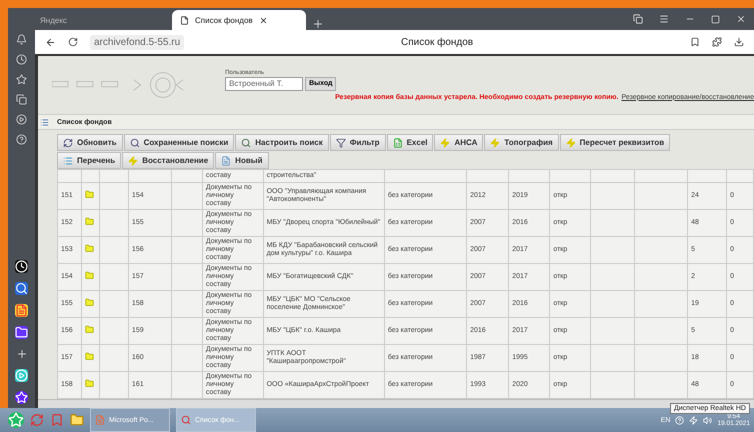 This screenshot has width=754, height=432. Describe the element at coordinates (695, 42) in the screenshot. I see `bookmark-icon` at that location.